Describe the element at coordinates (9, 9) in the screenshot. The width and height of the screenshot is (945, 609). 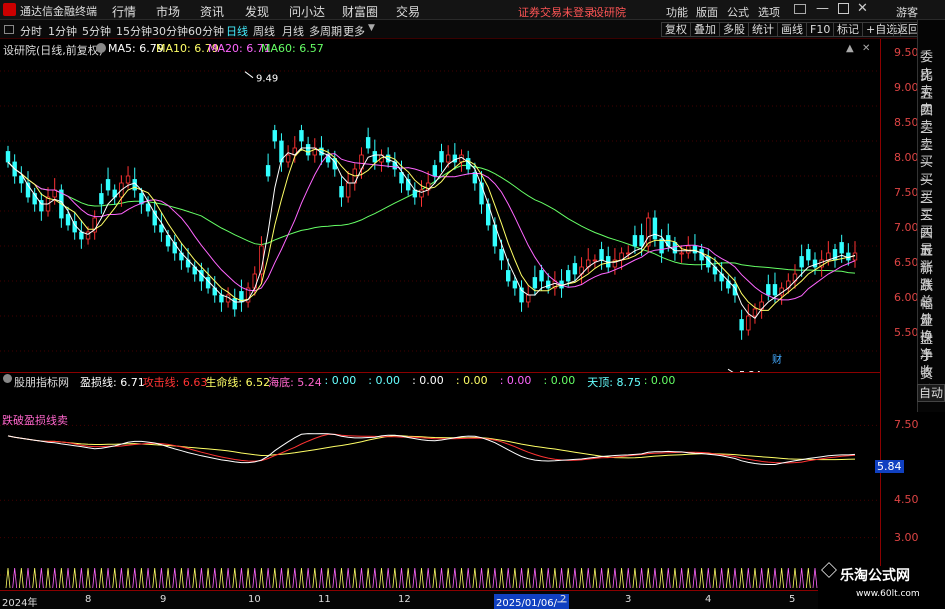
I see `app-logo-icon` at that location.